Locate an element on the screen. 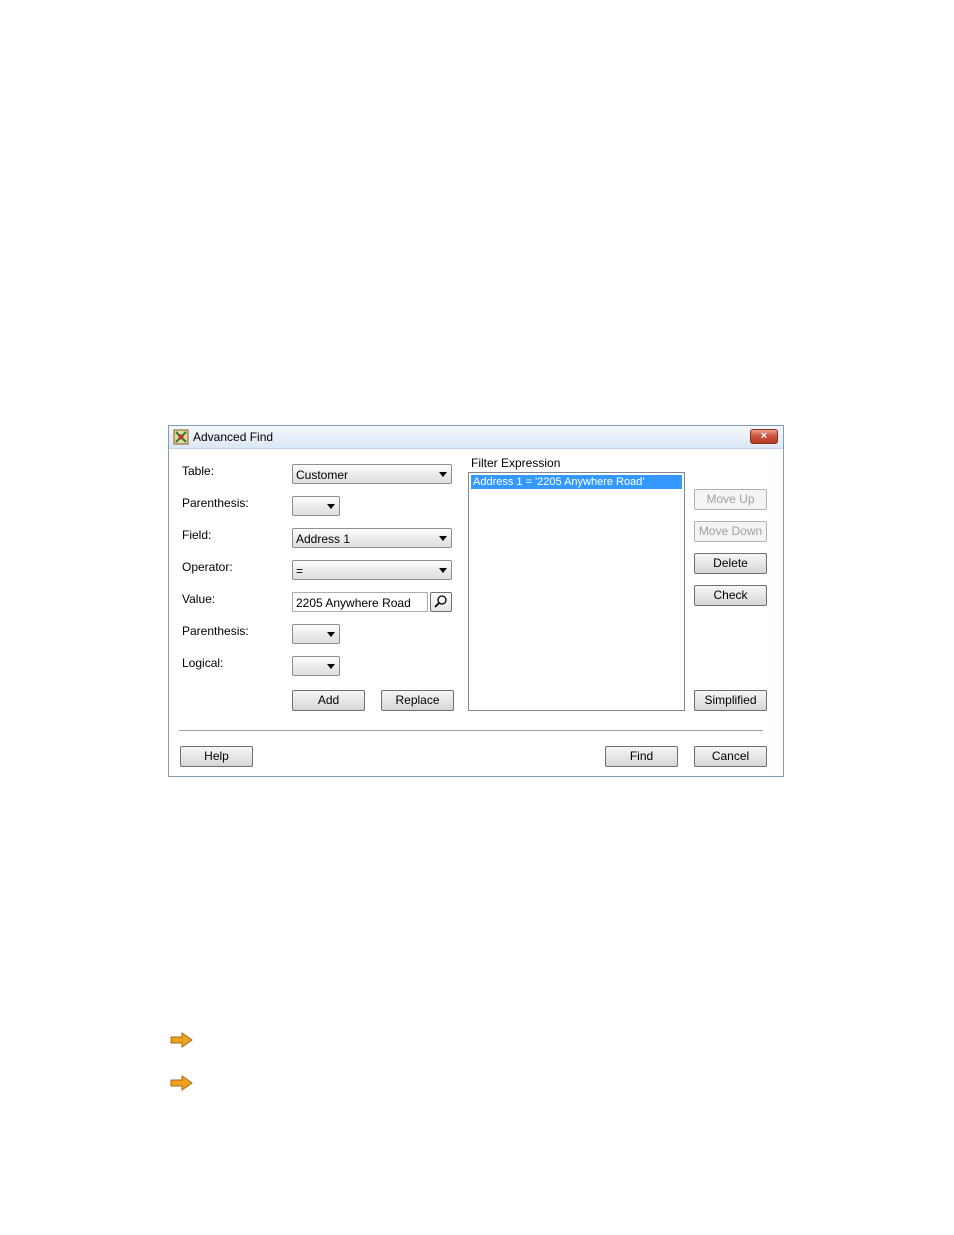 The image size is (954, 1235). list-item: Address 1 = '2205 Anywhere Road' is located at coordinates (576, 482).